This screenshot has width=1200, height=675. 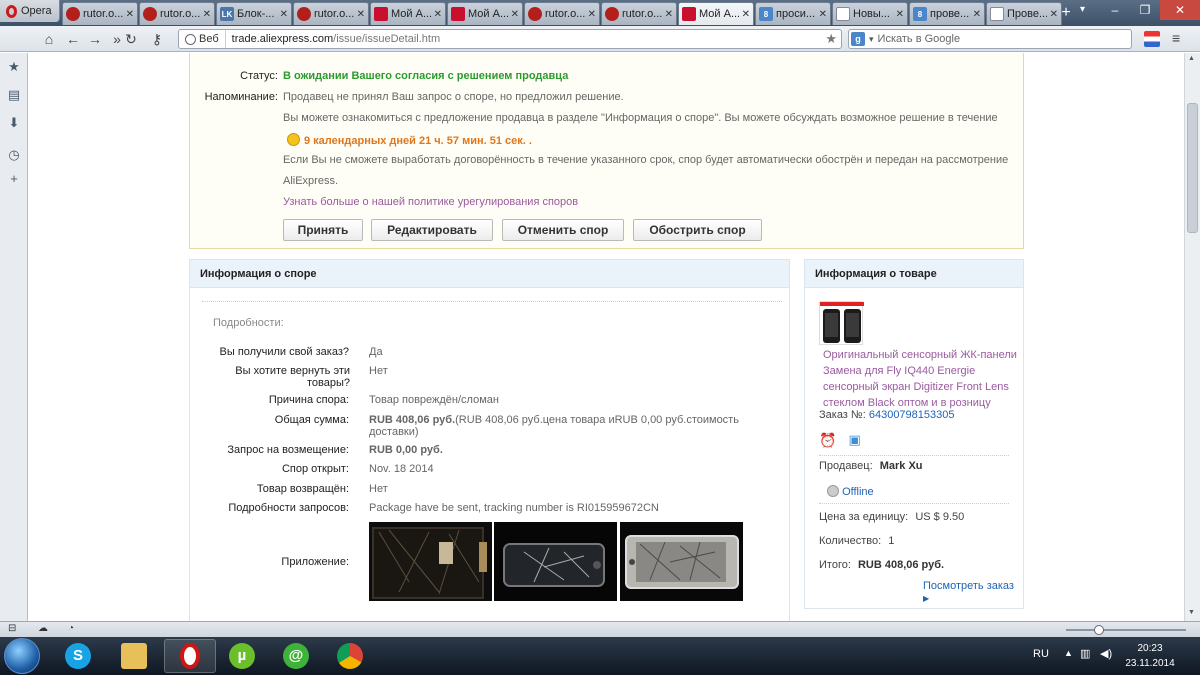 I want to click on notes-icon: ▤, so click(x=14, y=95).